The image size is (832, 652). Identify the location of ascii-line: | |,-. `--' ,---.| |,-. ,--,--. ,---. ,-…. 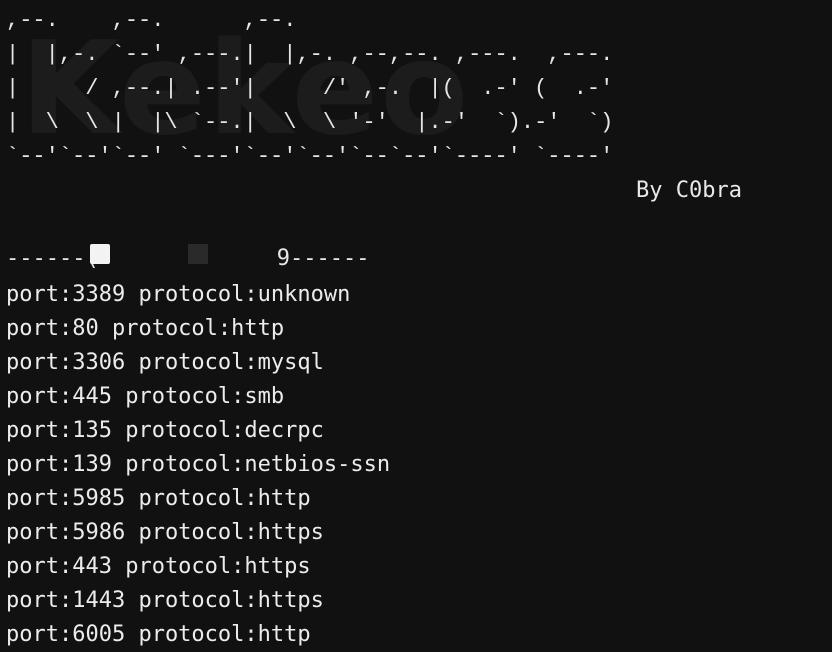
(310, 54).